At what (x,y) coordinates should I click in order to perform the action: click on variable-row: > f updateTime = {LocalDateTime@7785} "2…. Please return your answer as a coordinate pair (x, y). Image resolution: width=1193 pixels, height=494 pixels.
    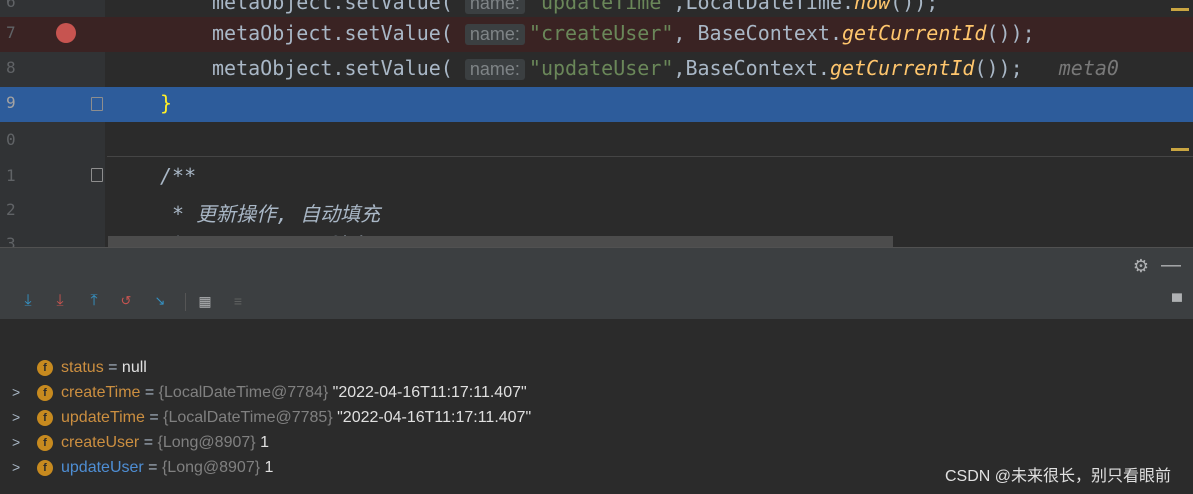
    Looking at the image, I should click on (596, 418).